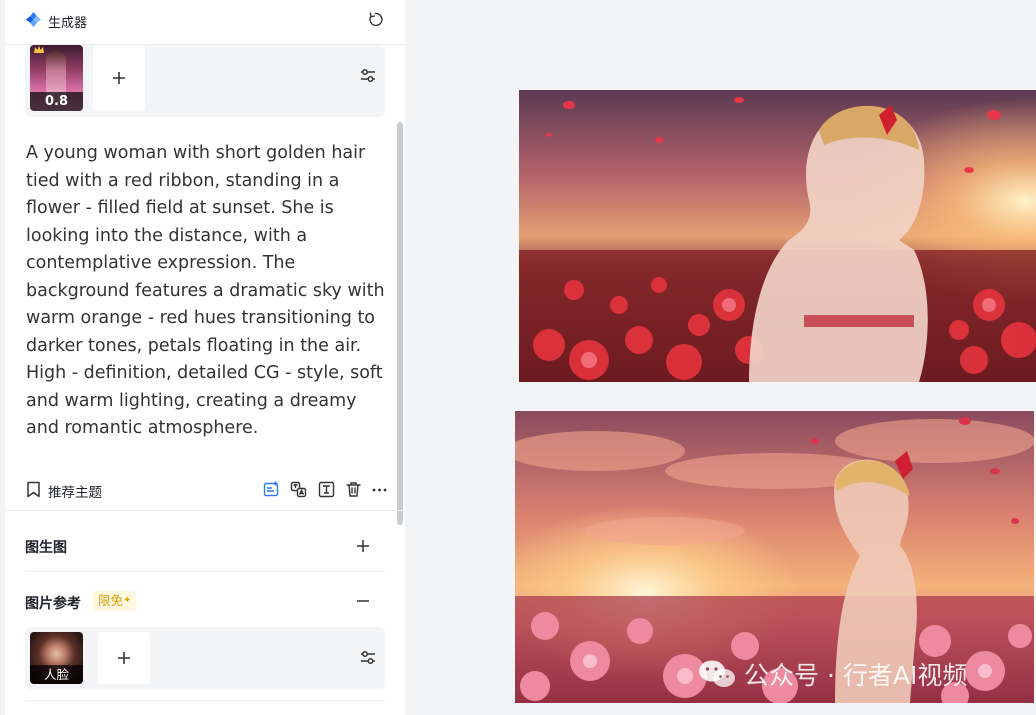  I want to click on crown-icon, so click(39, 49).